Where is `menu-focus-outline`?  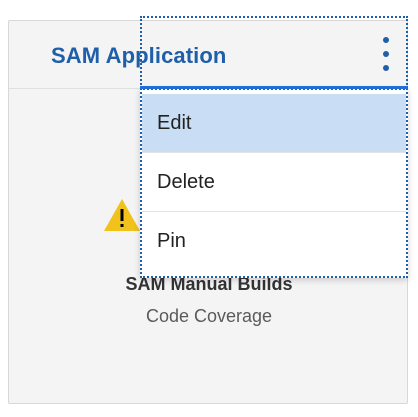 menu-focus-outline is located at coordinates (274, 52).